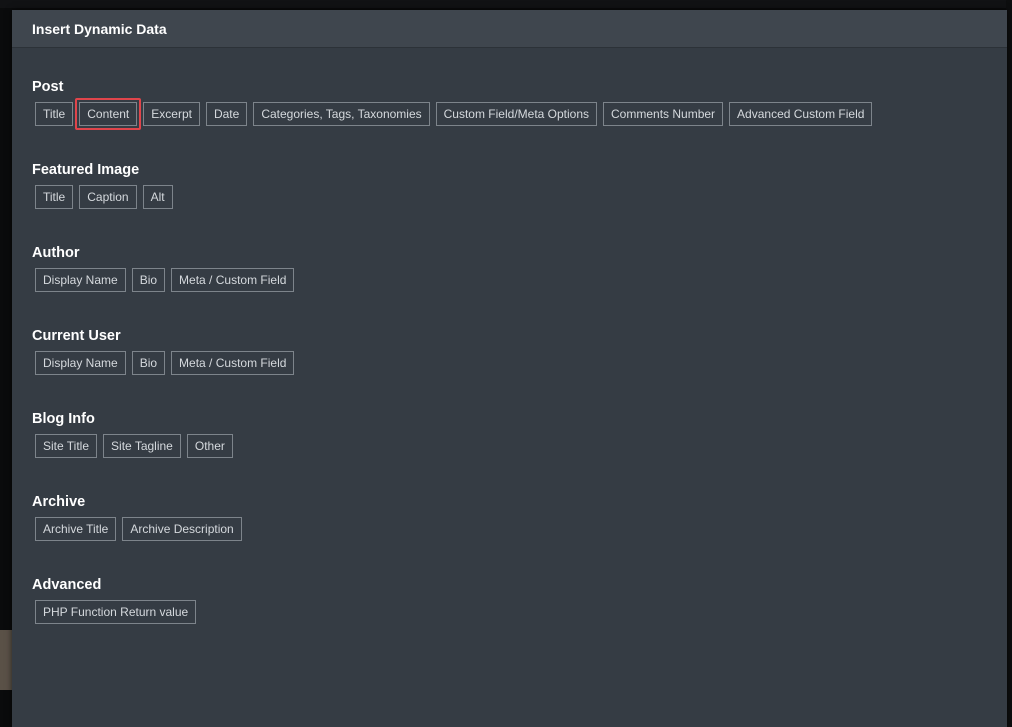 This screenshot has height=727, width=1012. I want to click on group-featured-image: Featured Image Title Caption Alt, so click(509, 202).